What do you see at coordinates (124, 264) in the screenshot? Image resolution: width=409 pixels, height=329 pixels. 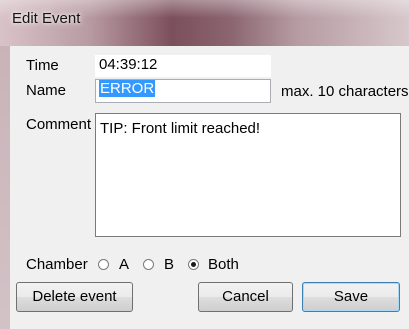 I see `chamber-radio-a-label: A` at bounding box center [124, 264].